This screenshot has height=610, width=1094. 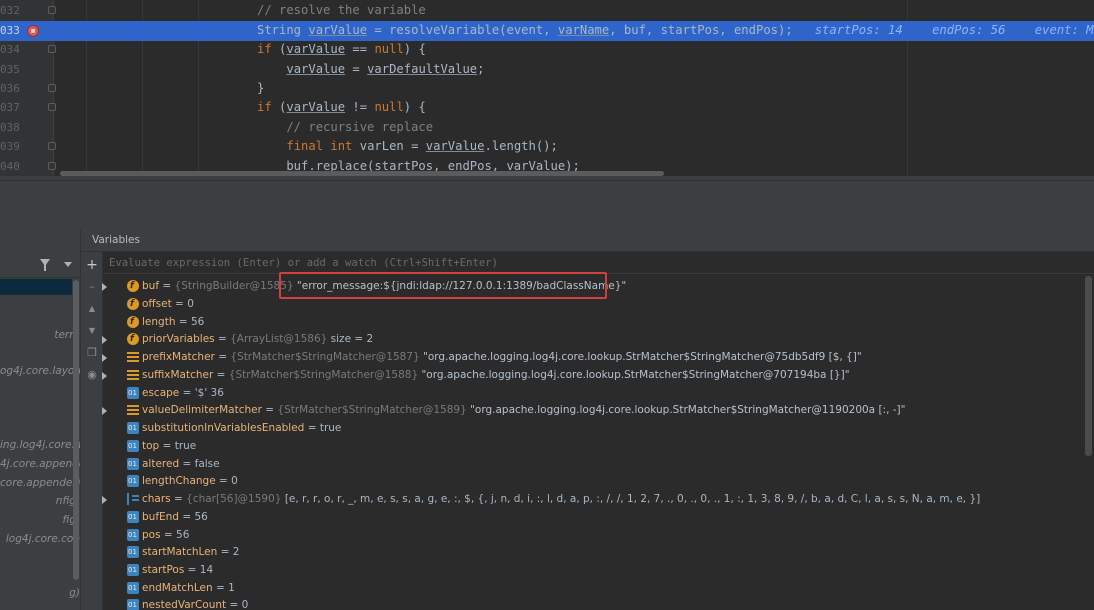 I want to click on line-number: 040, so click(x=10, y=166).